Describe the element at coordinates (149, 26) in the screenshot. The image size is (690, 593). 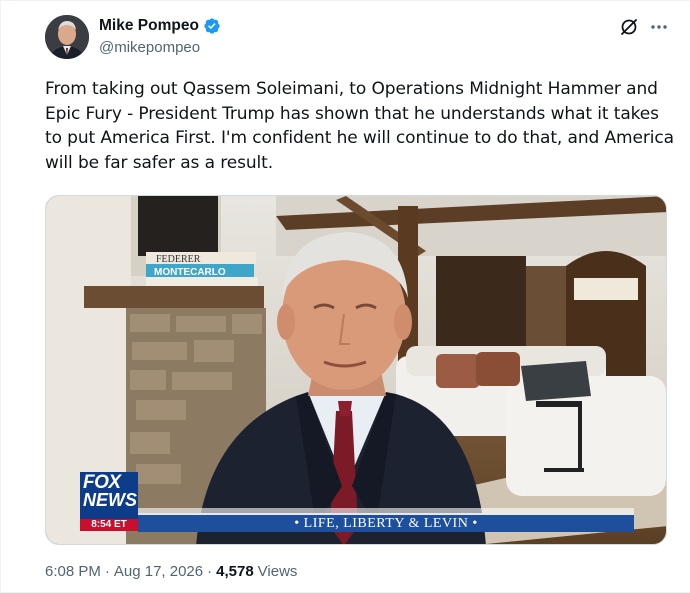
I see `author-name: Mike Pompeo` at that location.